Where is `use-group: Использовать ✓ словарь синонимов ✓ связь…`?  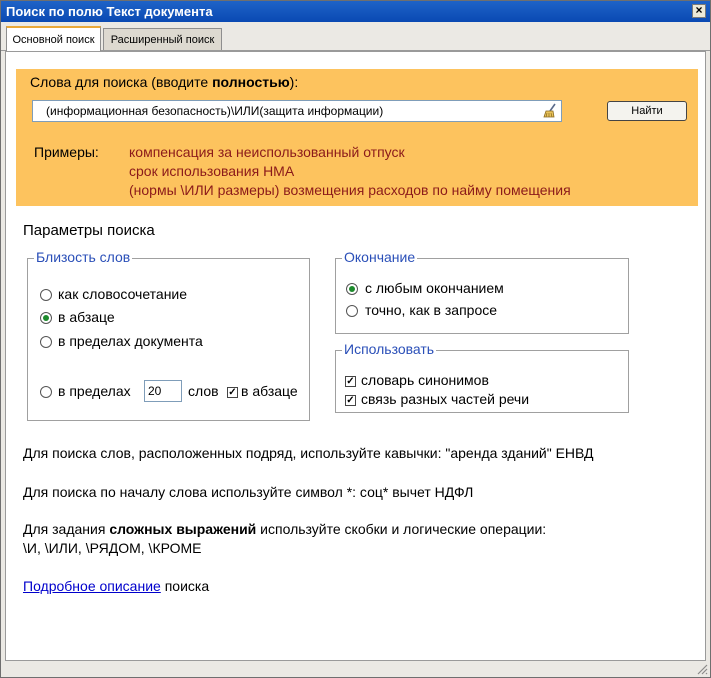 use-group: Использовать ✓ словарь синонимов ✓ связь… is located at coordinates (482, 377).